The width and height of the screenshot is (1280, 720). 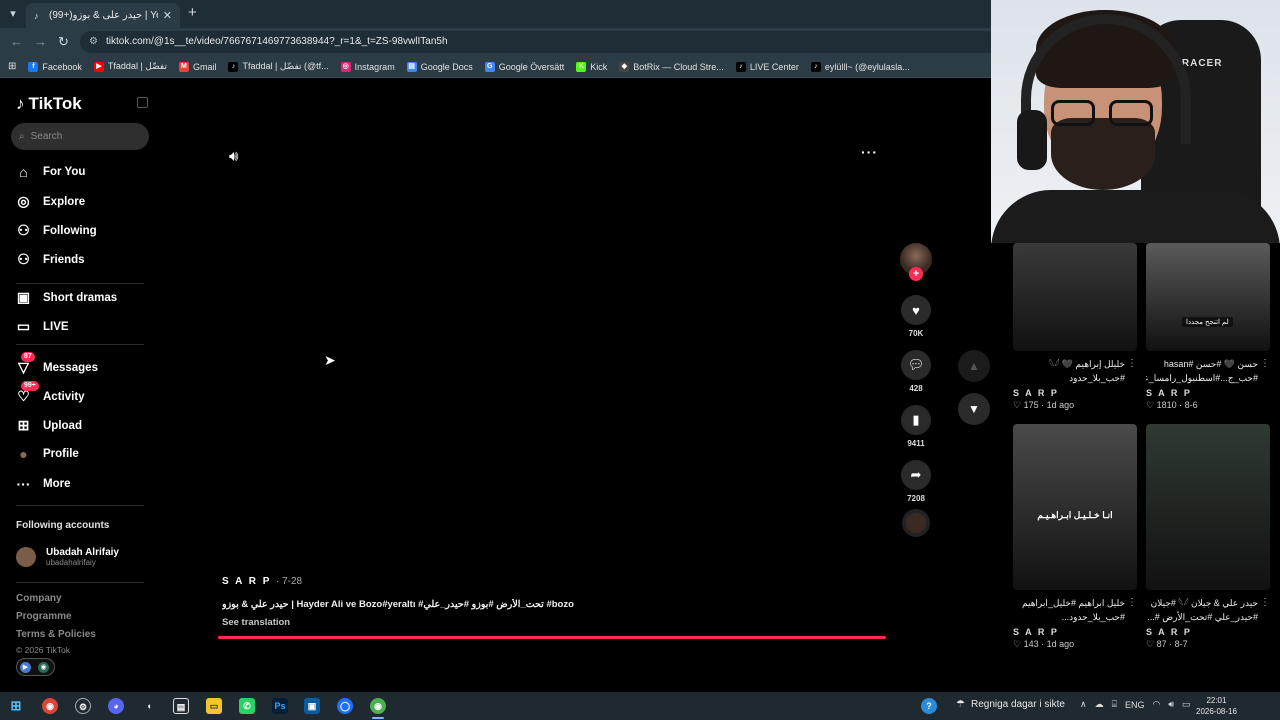 I want to click on sidebar-item-messages: ▽ Messages 87, so click(x=57, y=364).